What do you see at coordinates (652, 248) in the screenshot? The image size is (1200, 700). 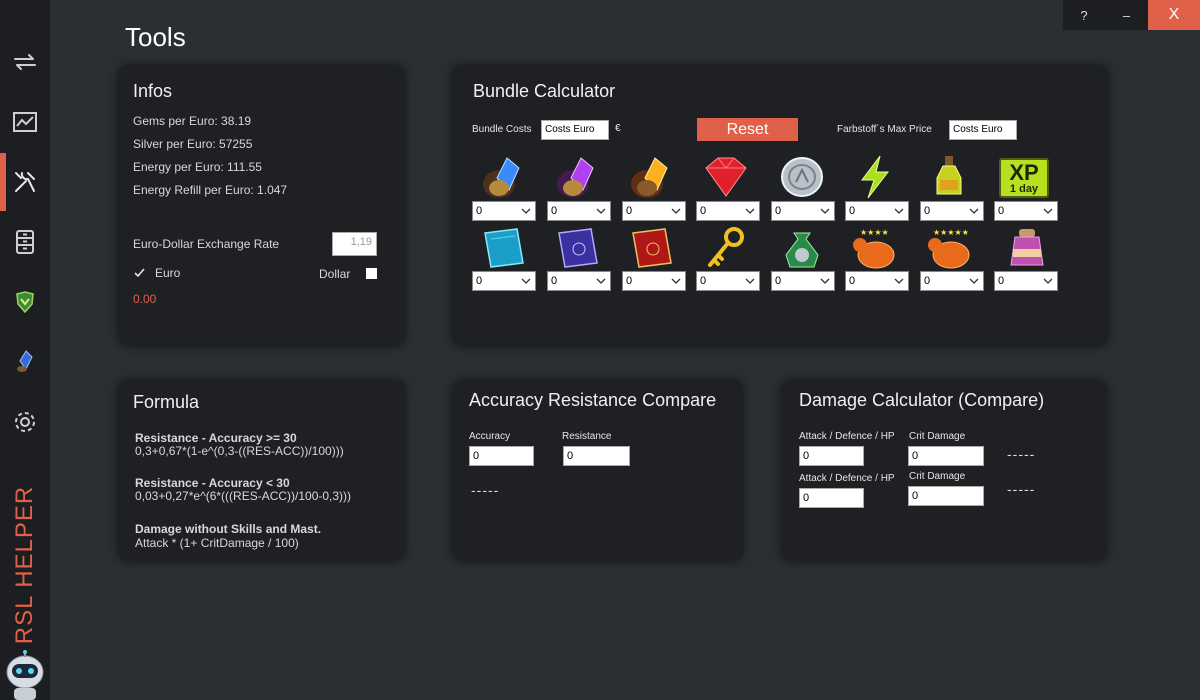 I see `red-tome-icon` at bounding box center [652, 248].